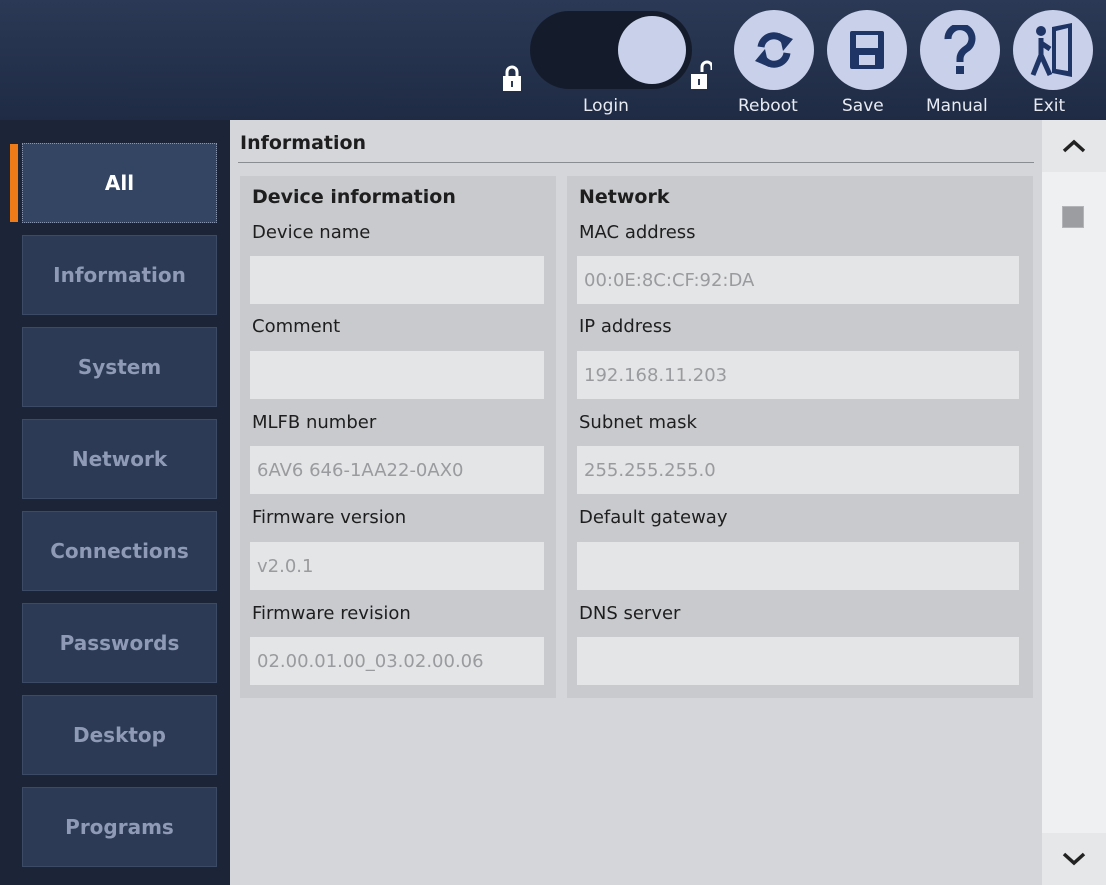  What do you see at coordinates (1074, 502) in the screenshot?
I see `vertical-scrollbar` at bounding box center [1074, 502].